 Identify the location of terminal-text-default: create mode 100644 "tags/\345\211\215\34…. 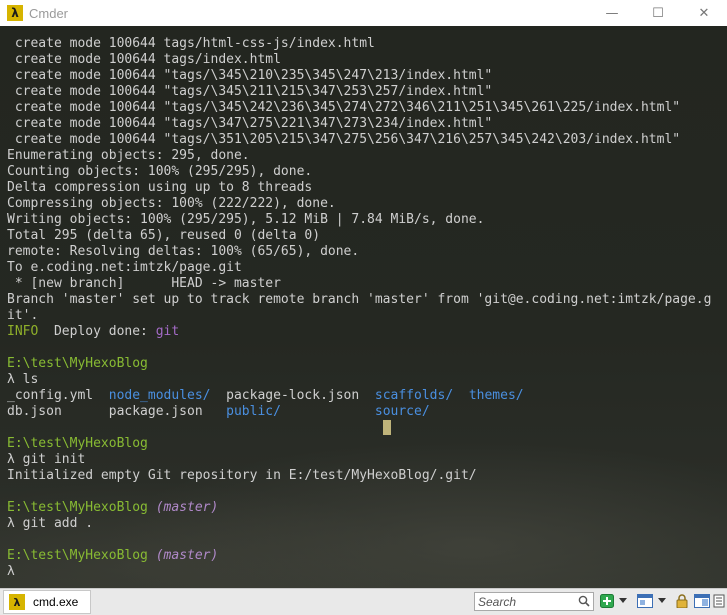
(250, 91).